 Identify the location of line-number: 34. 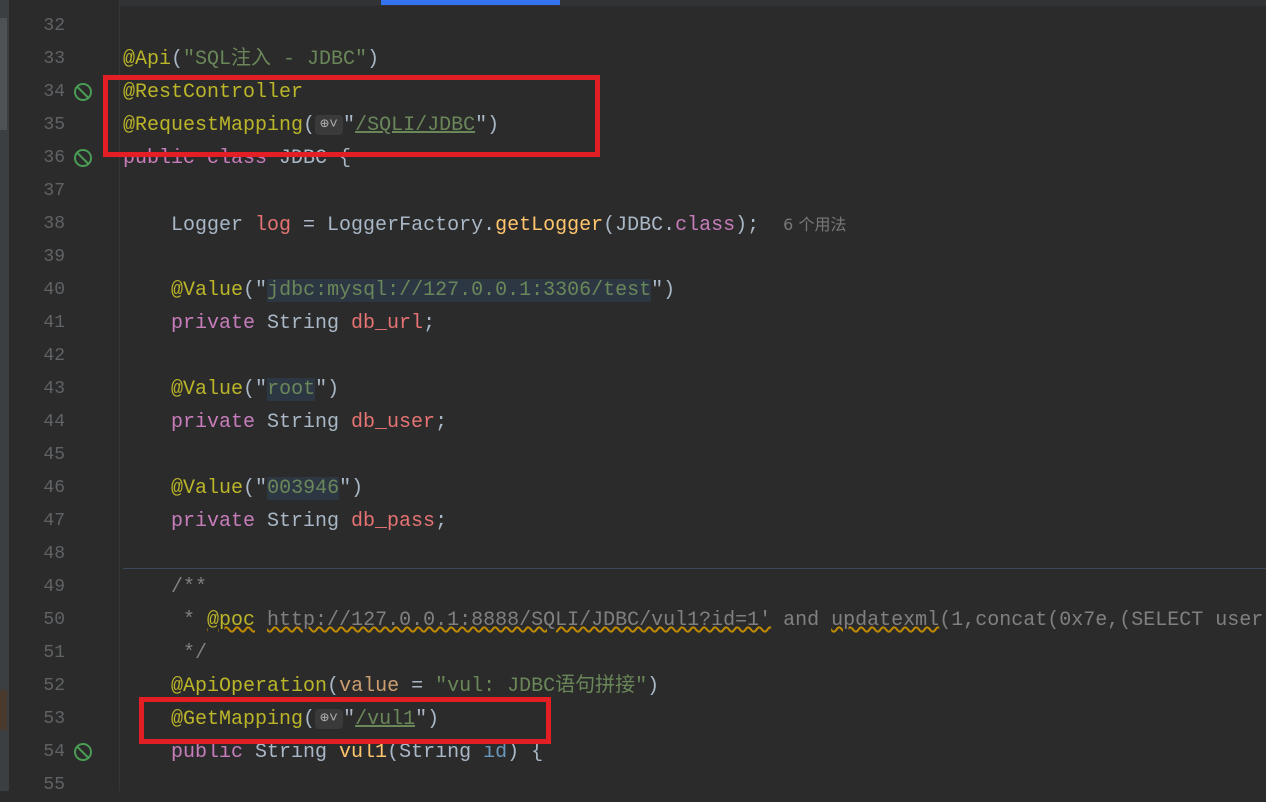
(37, 92).